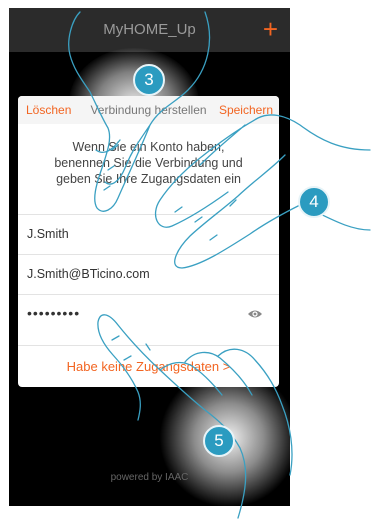 This screenshot has width=373, height=522. Describe the element at coordinates (255, 314) in the screenshot. I see `eye-icon` at that location.